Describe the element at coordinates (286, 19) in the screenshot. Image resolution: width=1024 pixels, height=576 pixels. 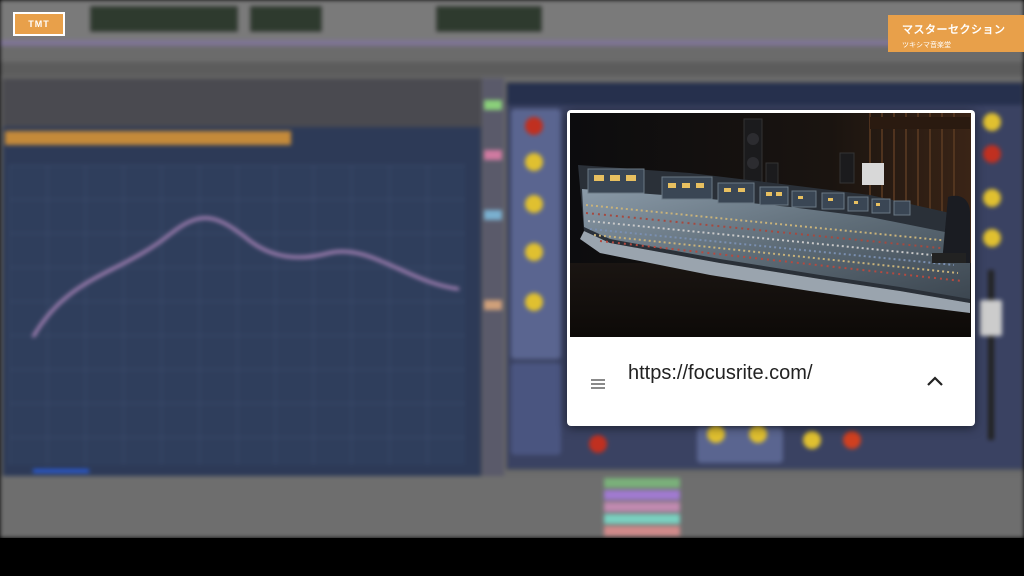
I see `tempo-display` at that location.